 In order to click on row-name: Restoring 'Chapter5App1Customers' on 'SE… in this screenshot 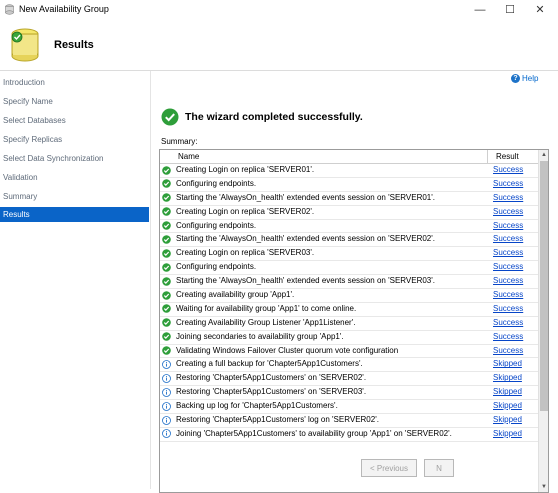, I will do `click(271, 392)`.